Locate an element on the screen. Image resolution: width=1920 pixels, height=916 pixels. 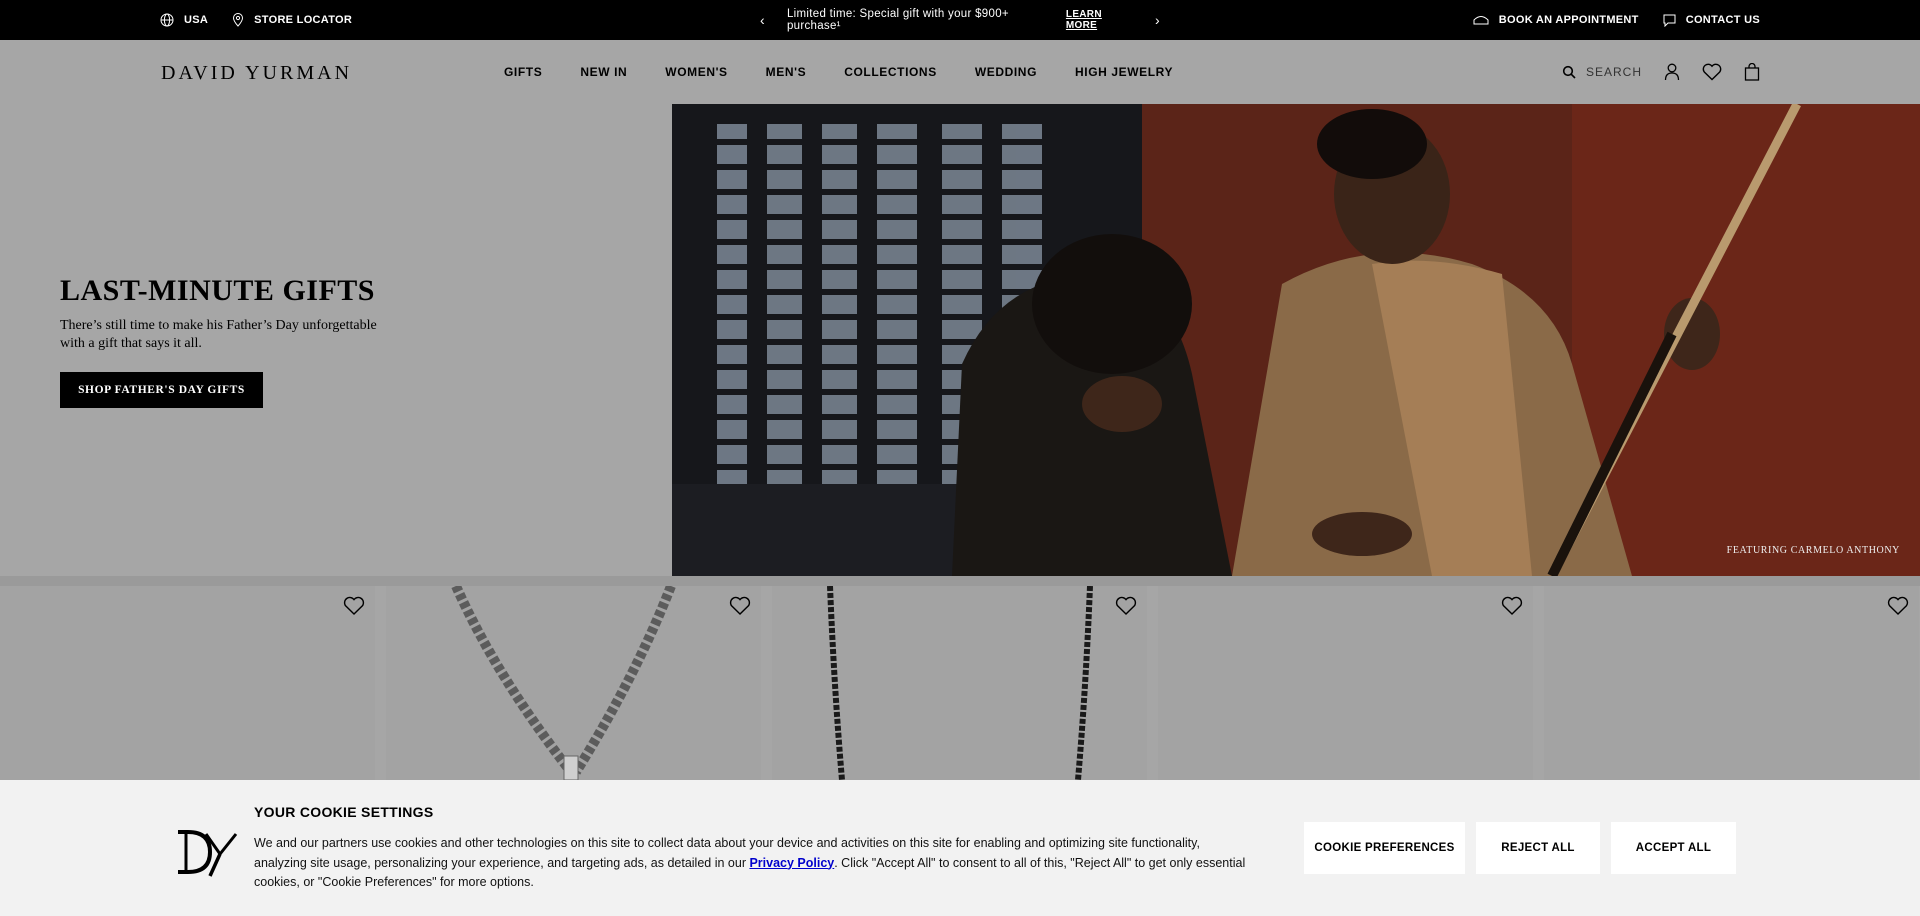
promo-prev-chevron-icon: ‹ is located at coordinates (762, 20).